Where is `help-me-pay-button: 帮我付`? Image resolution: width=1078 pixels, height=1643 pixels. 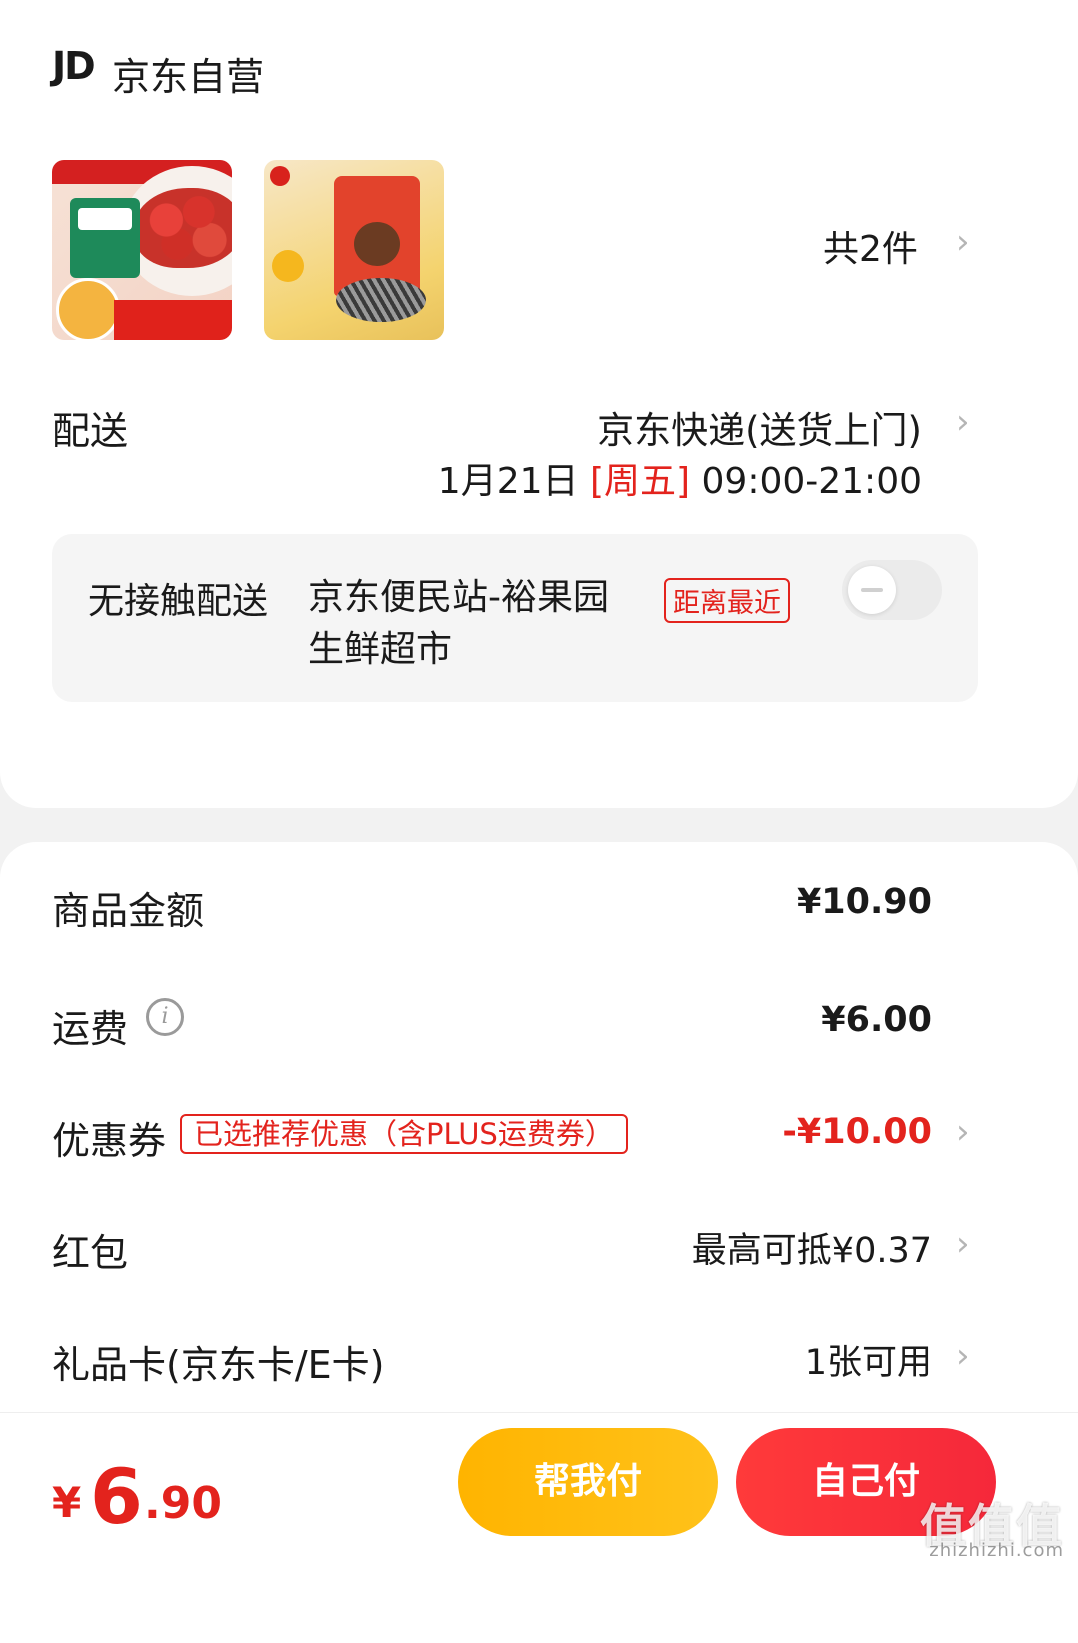 help-me-pay-button: 帮我付 is located at coordinates (588, 1482).